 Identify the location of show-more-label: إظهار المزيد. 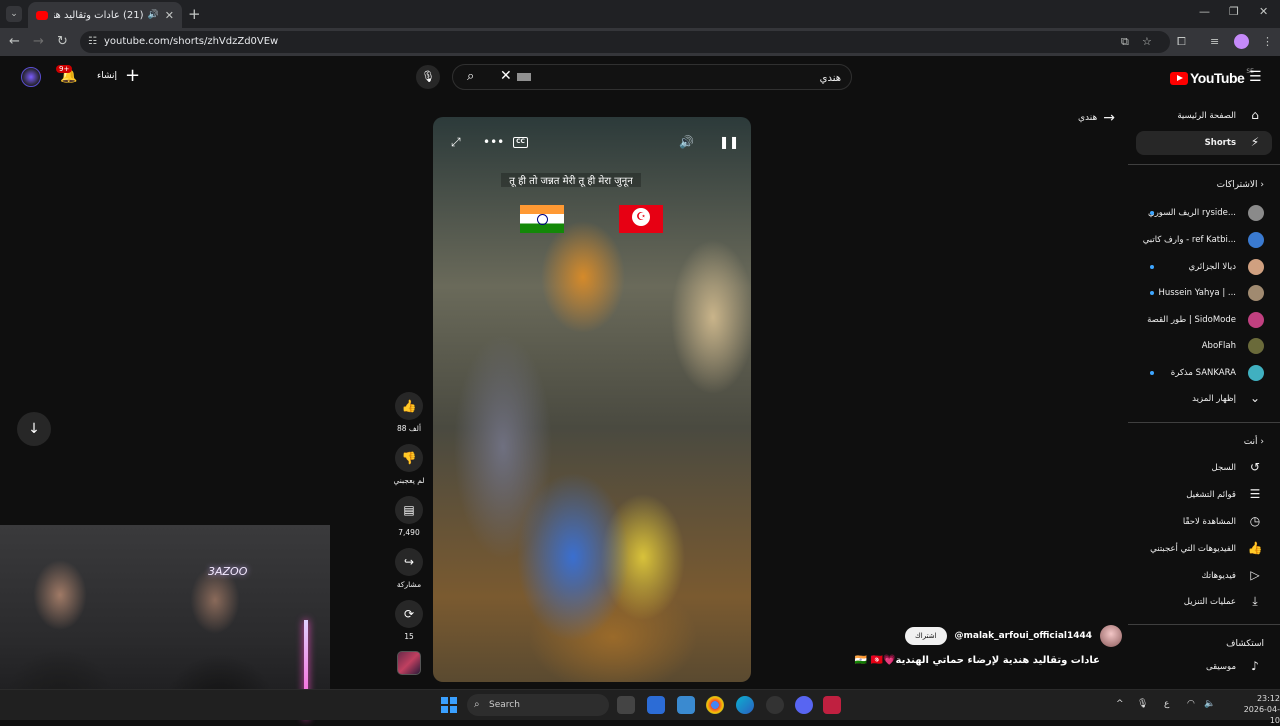
(1214, 399).